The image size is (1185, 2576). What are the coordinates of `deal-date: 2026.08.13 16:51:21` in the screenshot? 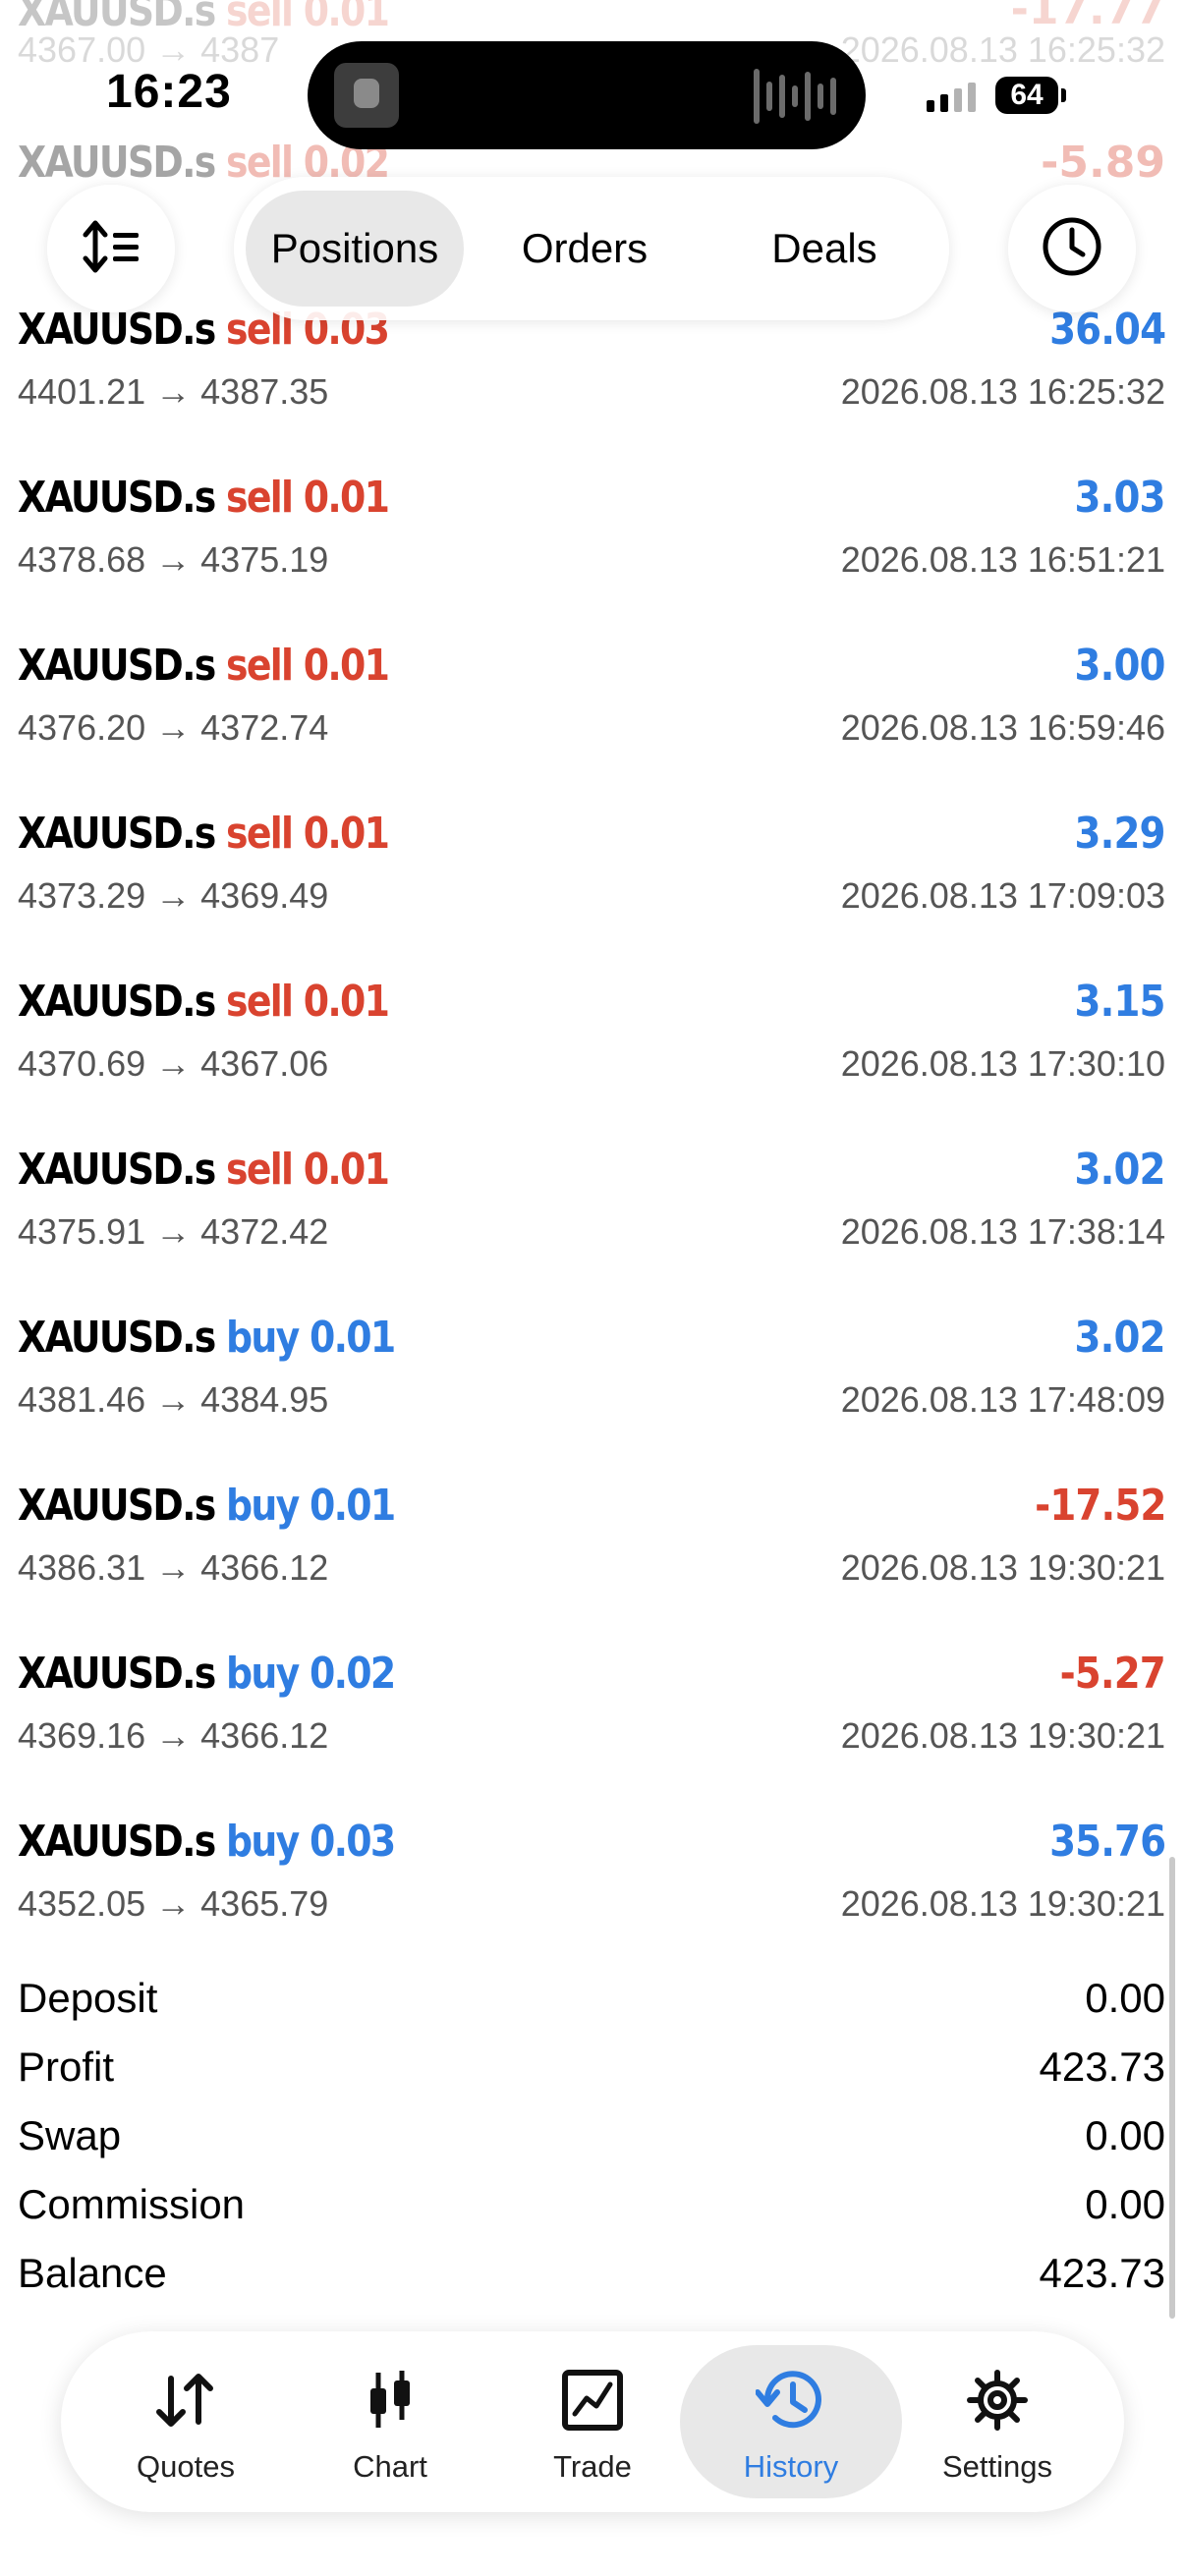 It's located at (1003, 559).